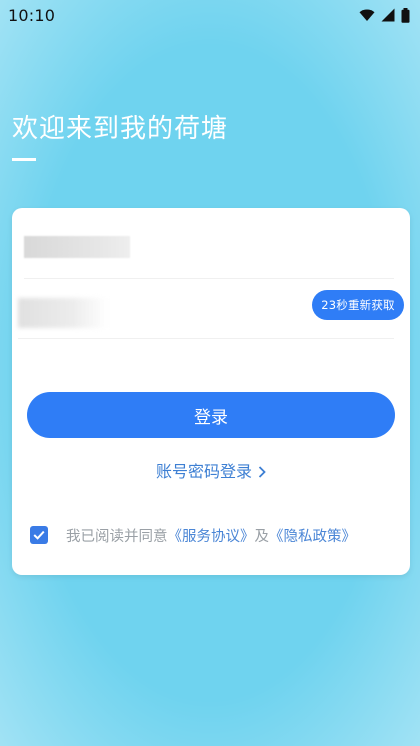  What do you see at coordinates (77, 247) in the screenshot?
I see `phone-input` at bounding box center [77, 247].